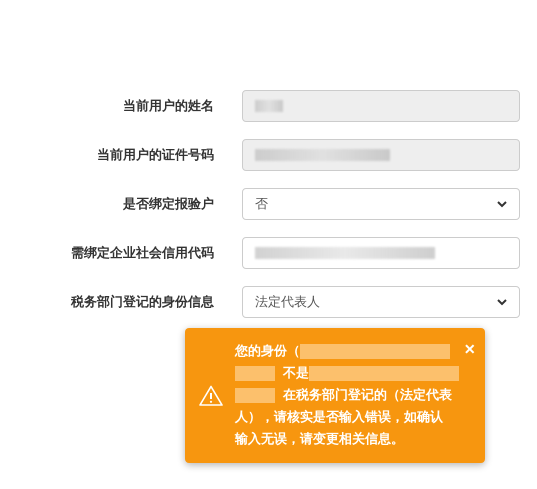 The image size is (537, 489). I want to click on field-label: 需绑定企业社会信用代码, so click(142, 253).